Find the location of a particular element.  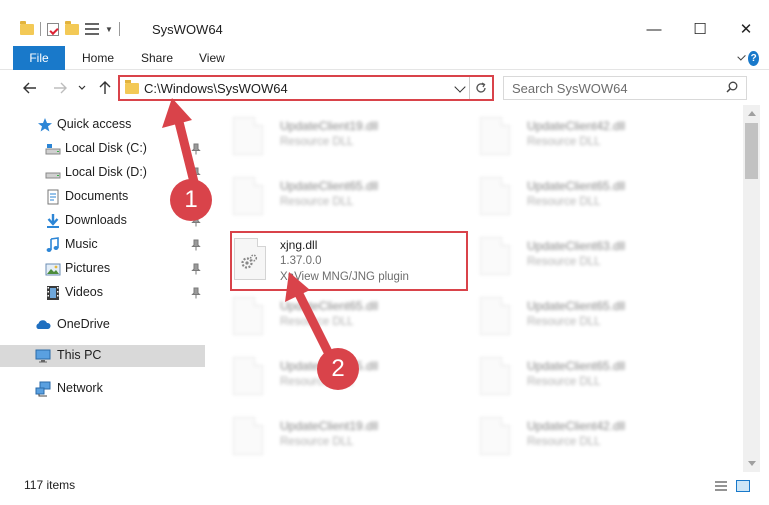

search-input is located at coordinates (612, 88).